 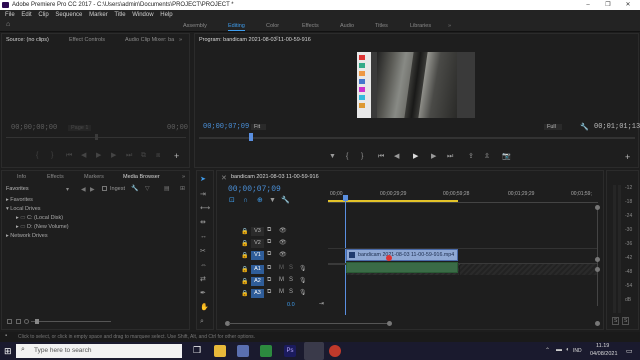 What do you see at coordinates (182, 188) in the screenshot?
I see `view-thumbnail-icon: ⊞` at bounding box center [182, 188].